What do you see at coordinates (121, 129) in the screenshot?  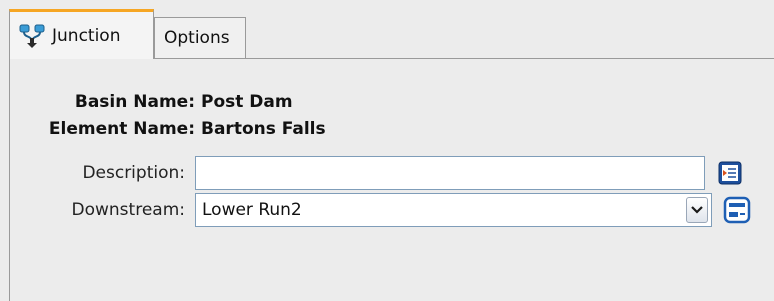 I see `element-name-label: Element Name:` at bounding box center [121, 129].